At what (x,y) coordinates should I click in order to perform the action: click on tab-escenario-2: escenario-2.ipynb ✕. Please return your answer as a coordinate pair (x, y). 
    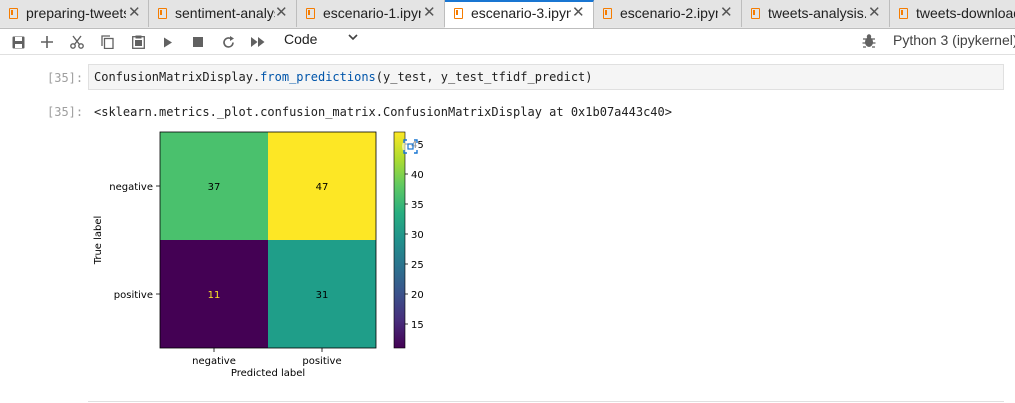
    Looking at the image, I should click on (668, 13).